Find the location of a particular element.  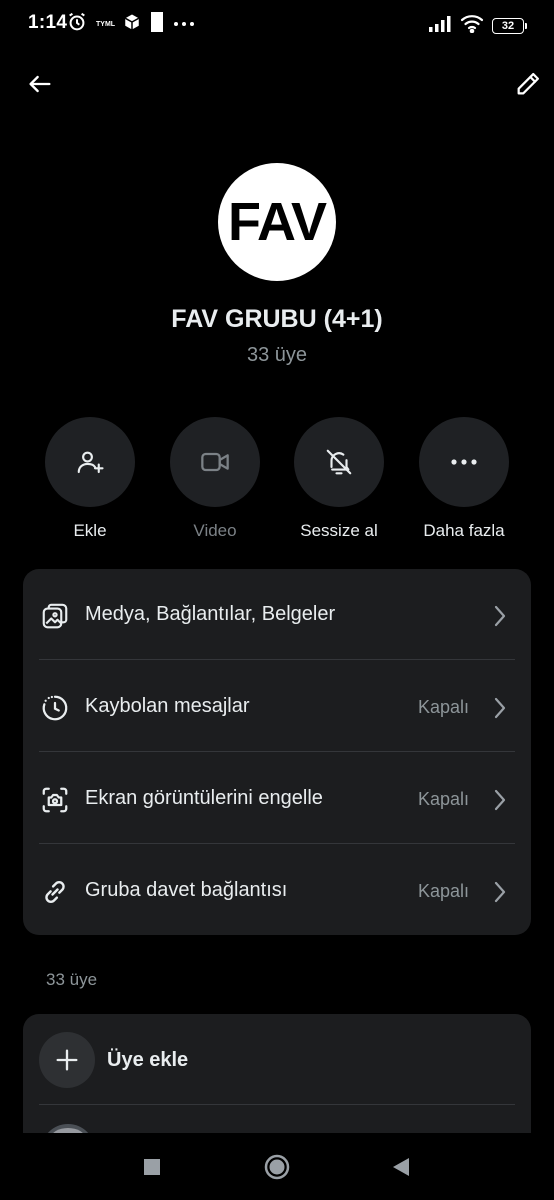

sim-card-icon is located at coordinates (157, 24).